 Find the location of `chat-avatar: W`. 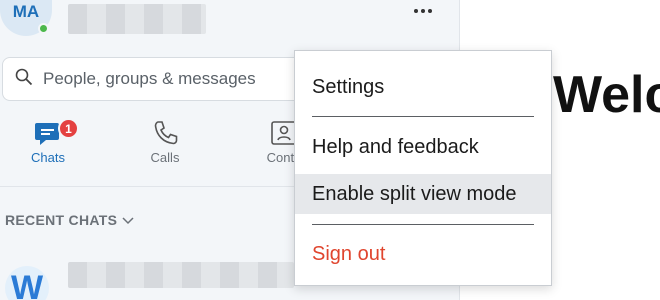

chat-avatar: W is located at coordinates (27, 283).